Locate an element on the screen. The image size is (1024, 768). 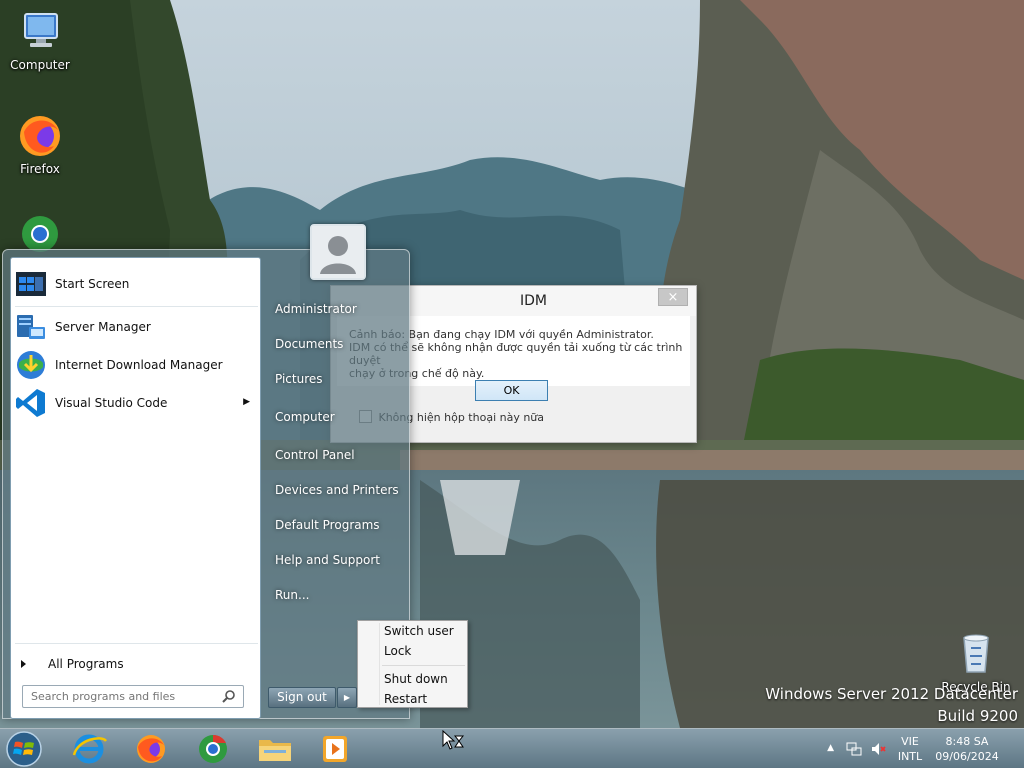
input-language-indicator: VIE INTL is located at coordinates (910, 749).